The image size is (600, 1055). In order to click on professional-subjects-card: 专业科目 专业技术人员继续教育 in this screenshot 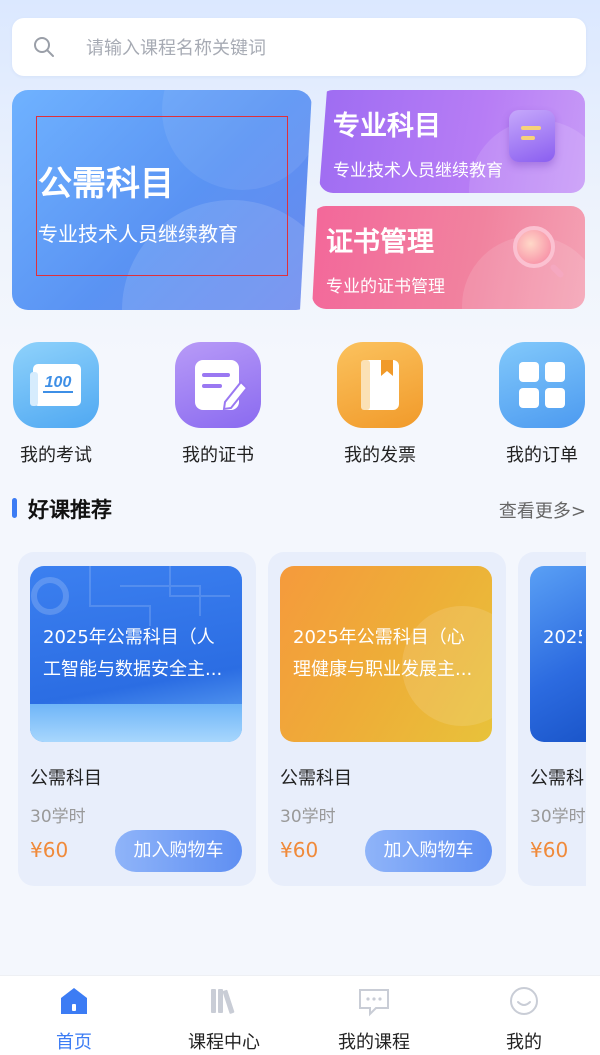, I will do `click(452, 141)`.